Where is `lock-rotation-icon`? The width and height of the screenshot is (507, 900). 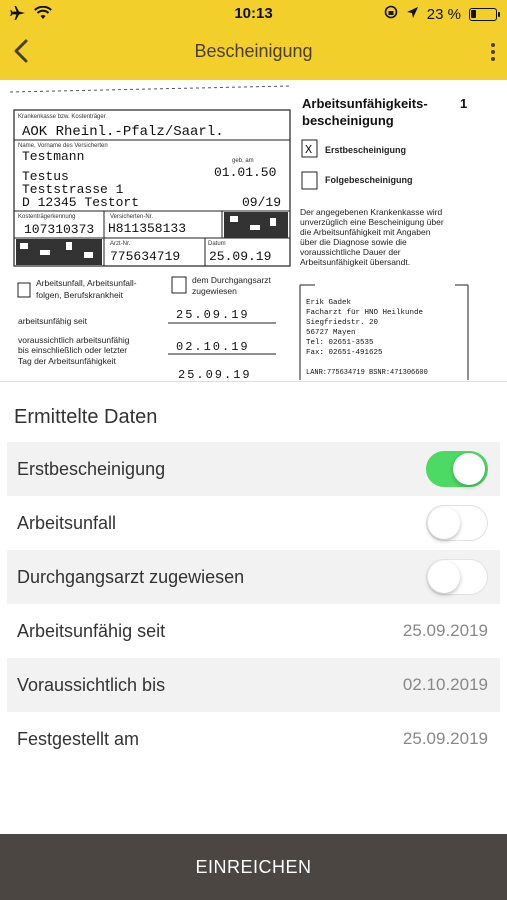 lock-rotation-icon is located at coordinates (391, 14).